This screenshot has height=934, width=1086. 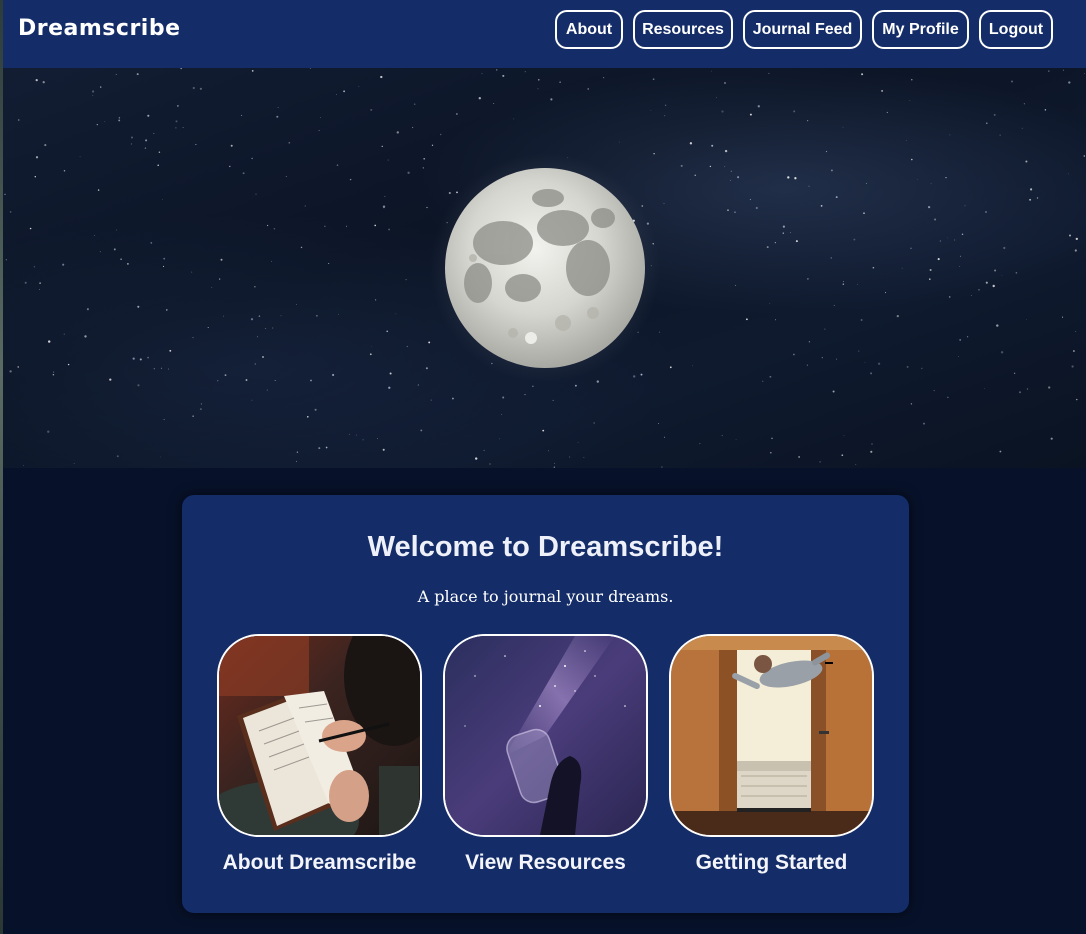 What do you see at coordinates (1, 467) in the screenshot?
I see `window-edge` at bounding box center [1, 467].